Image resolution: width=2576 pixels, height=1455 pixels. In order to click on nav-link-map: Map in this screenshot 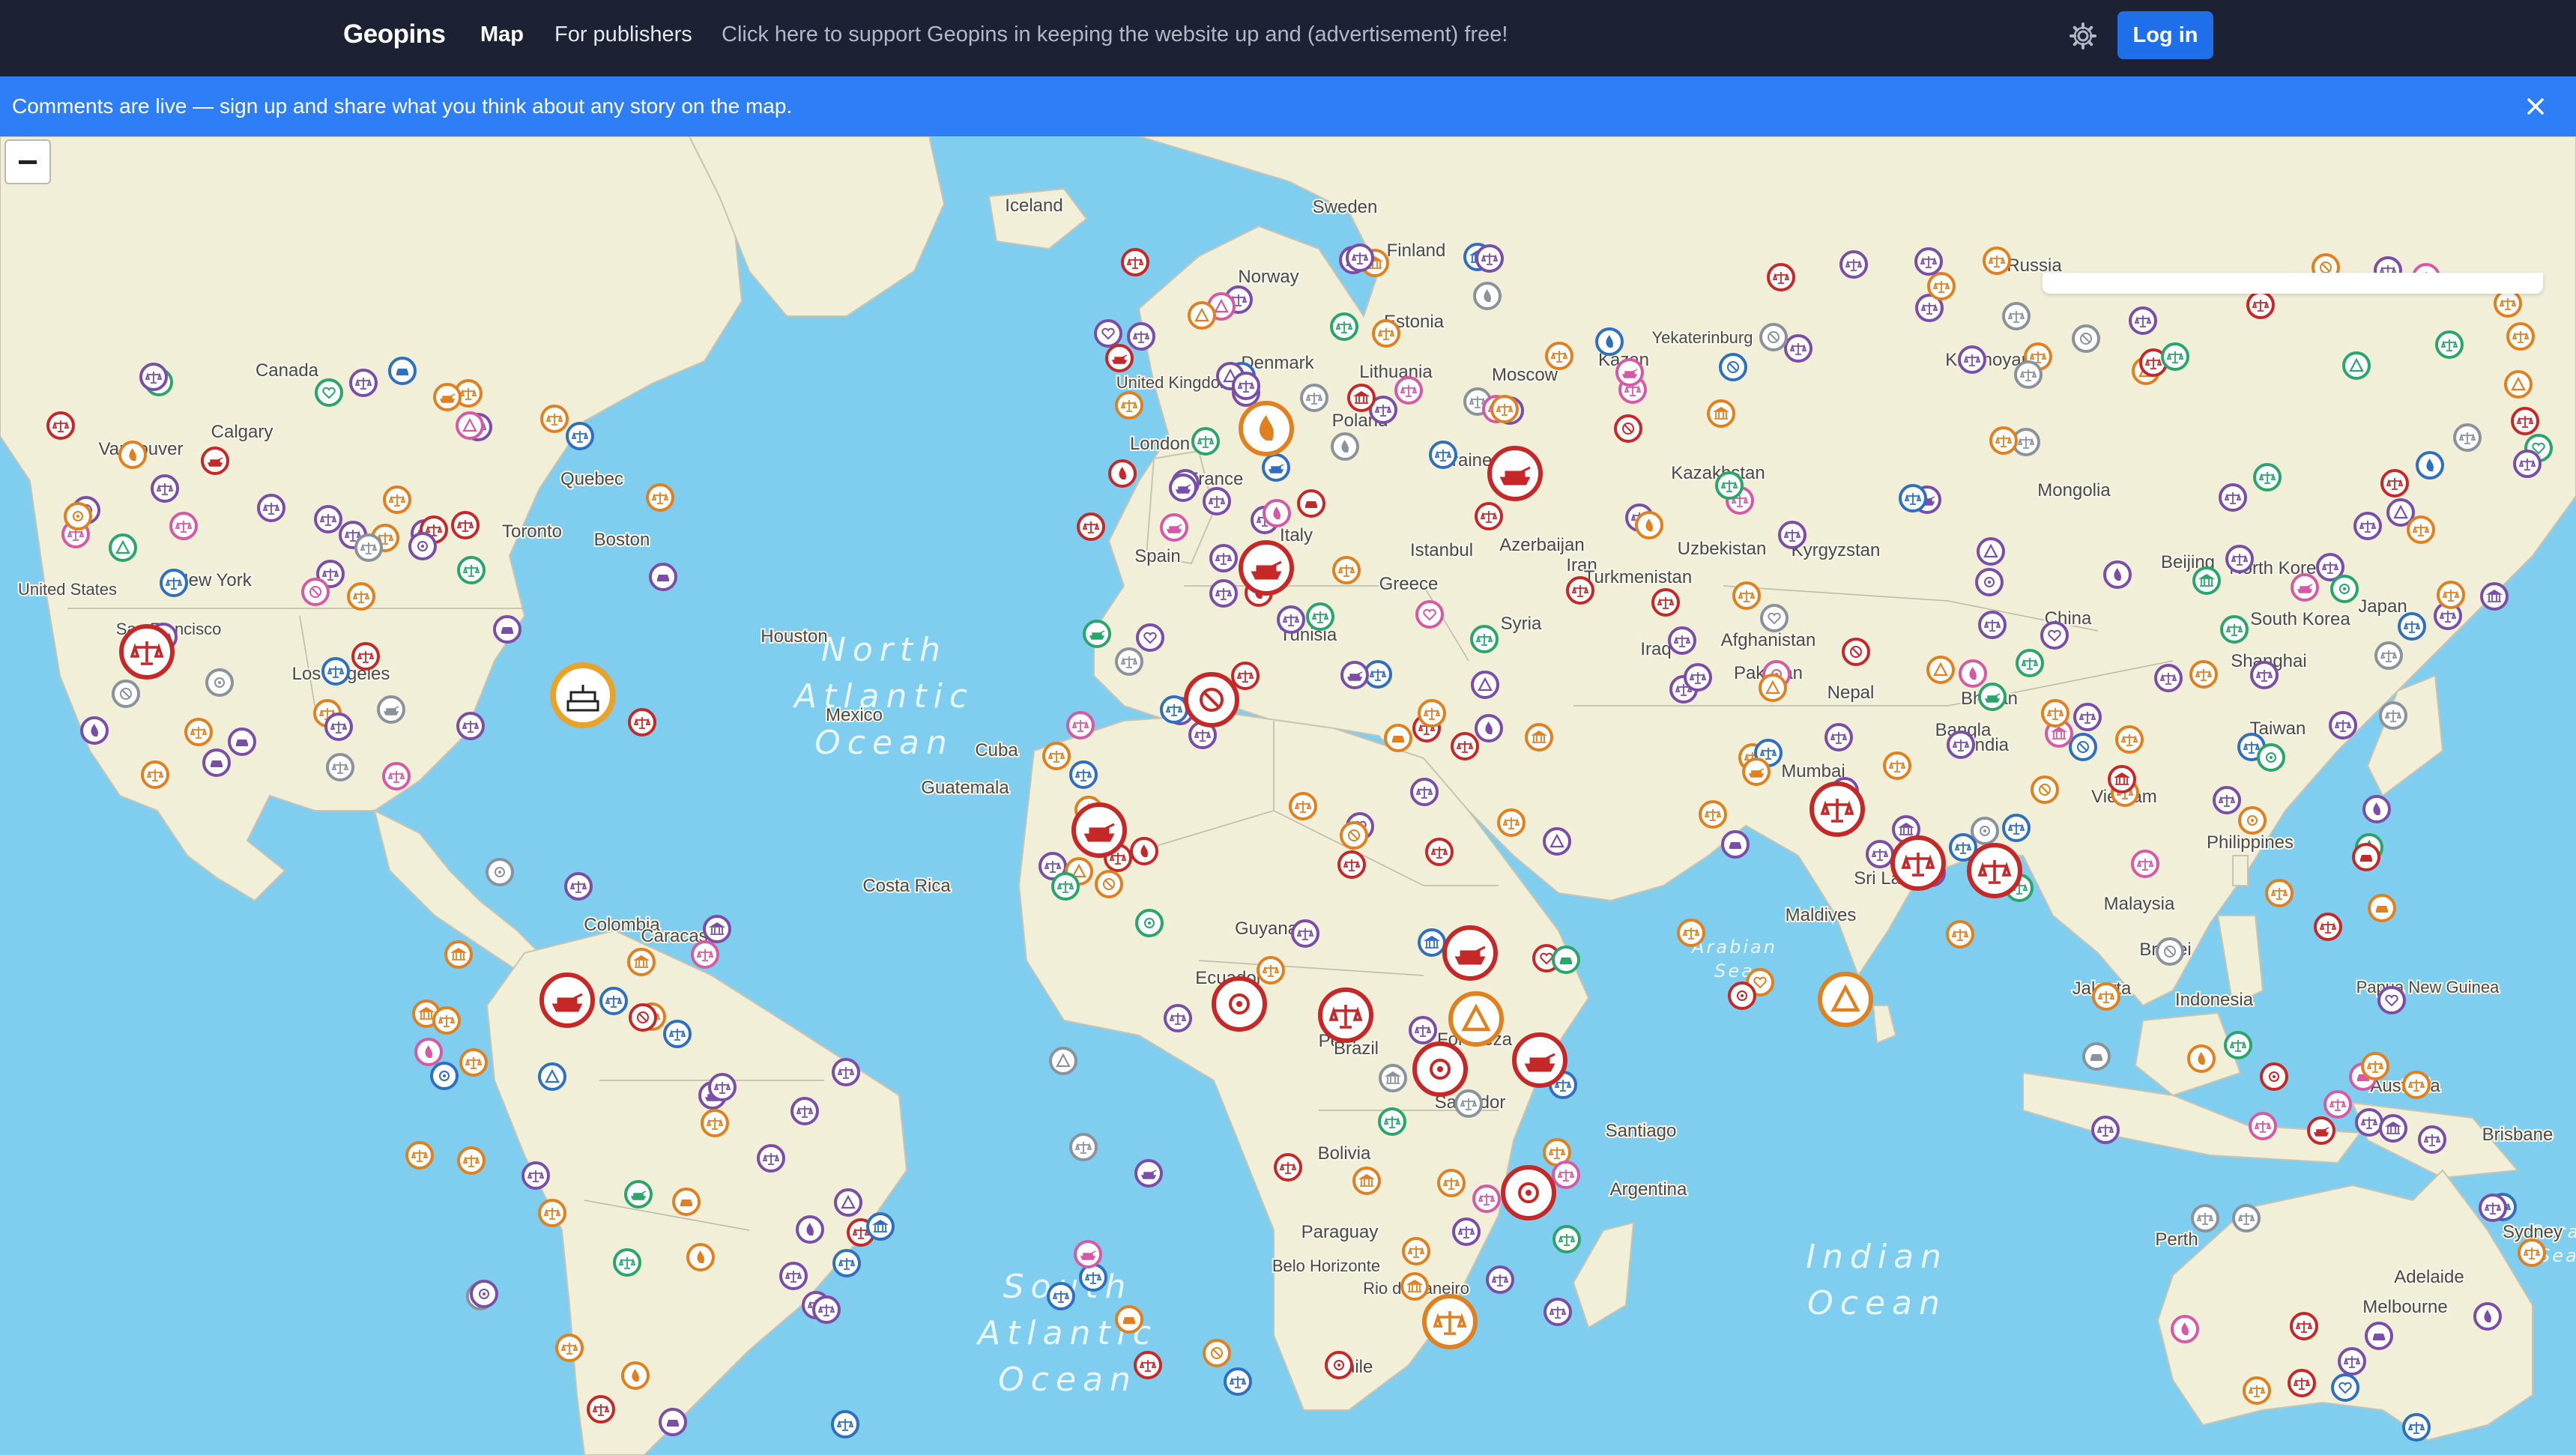, I will do `click(502, 34)`.